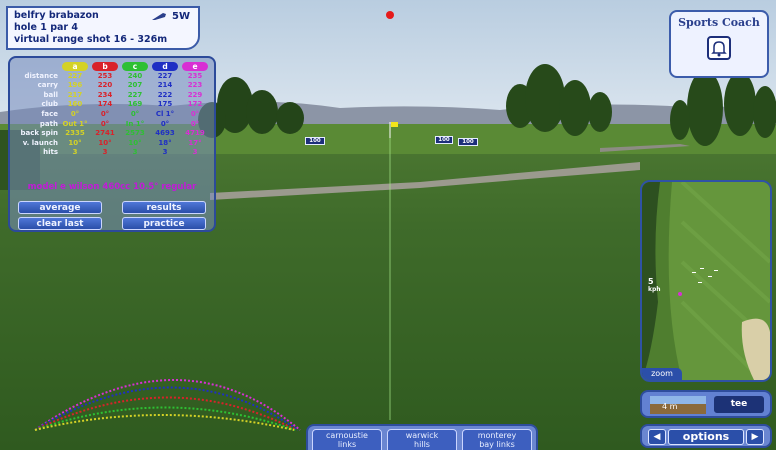 This screenshot has width=776, height=450. What do you see at coordinates (651, 281) in the screenshot?
I see `wind-speed: 5` at bounding box center [651, 281].